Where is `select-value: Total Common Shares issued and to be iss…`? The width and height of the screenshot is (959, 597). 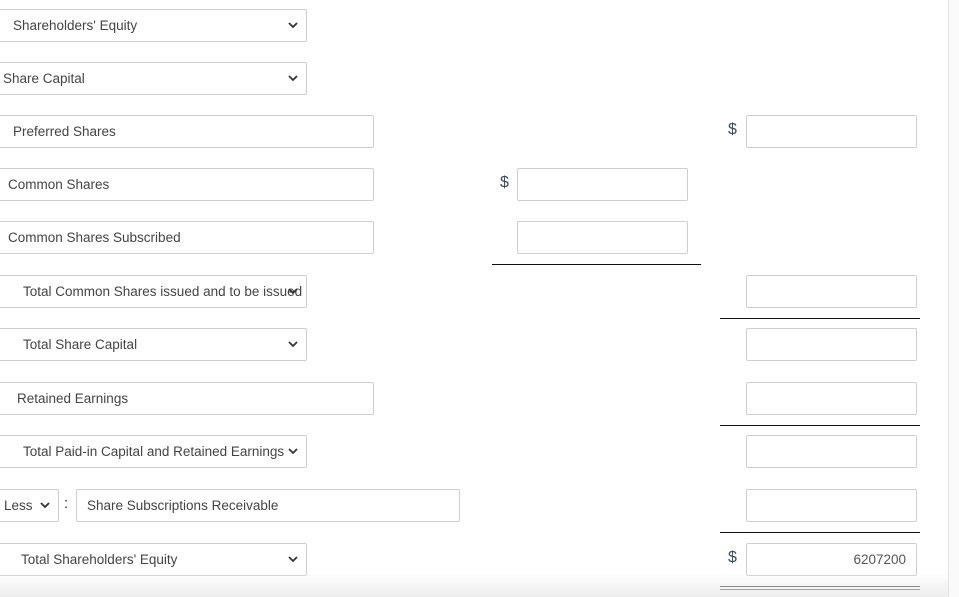
select-value: Total Common Shares issued and to be iss… is located at coordinates (163, 291).